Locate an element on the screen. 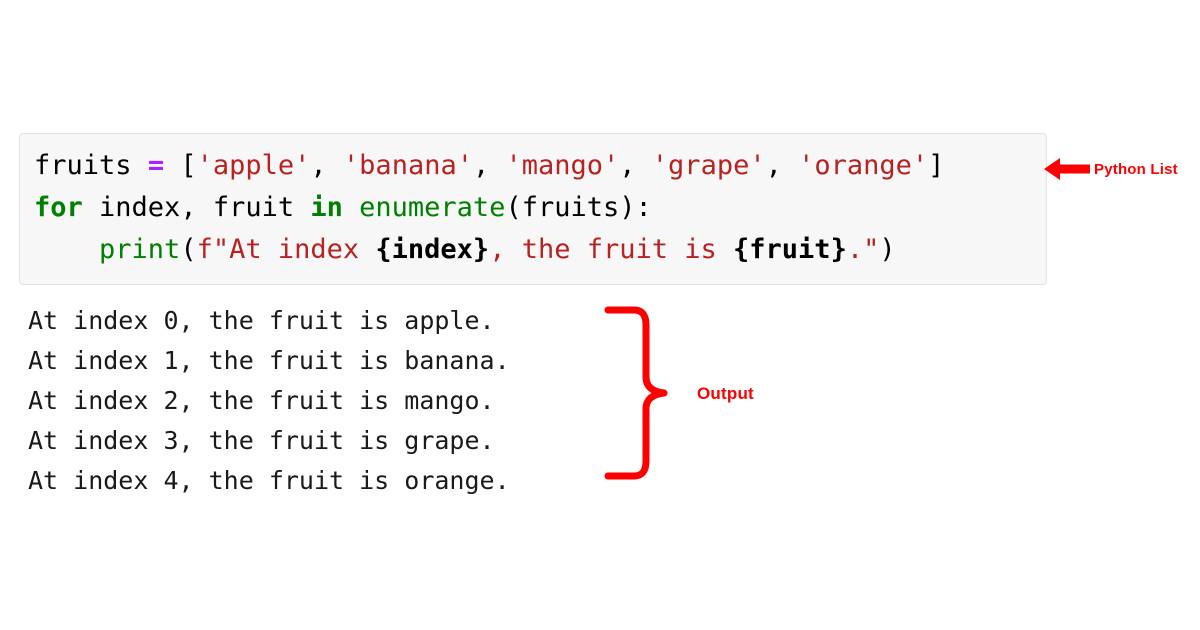 The image size is (1200, 630). output-line: At index 2, the fruit is mango. is located at coordinates (261, 400).